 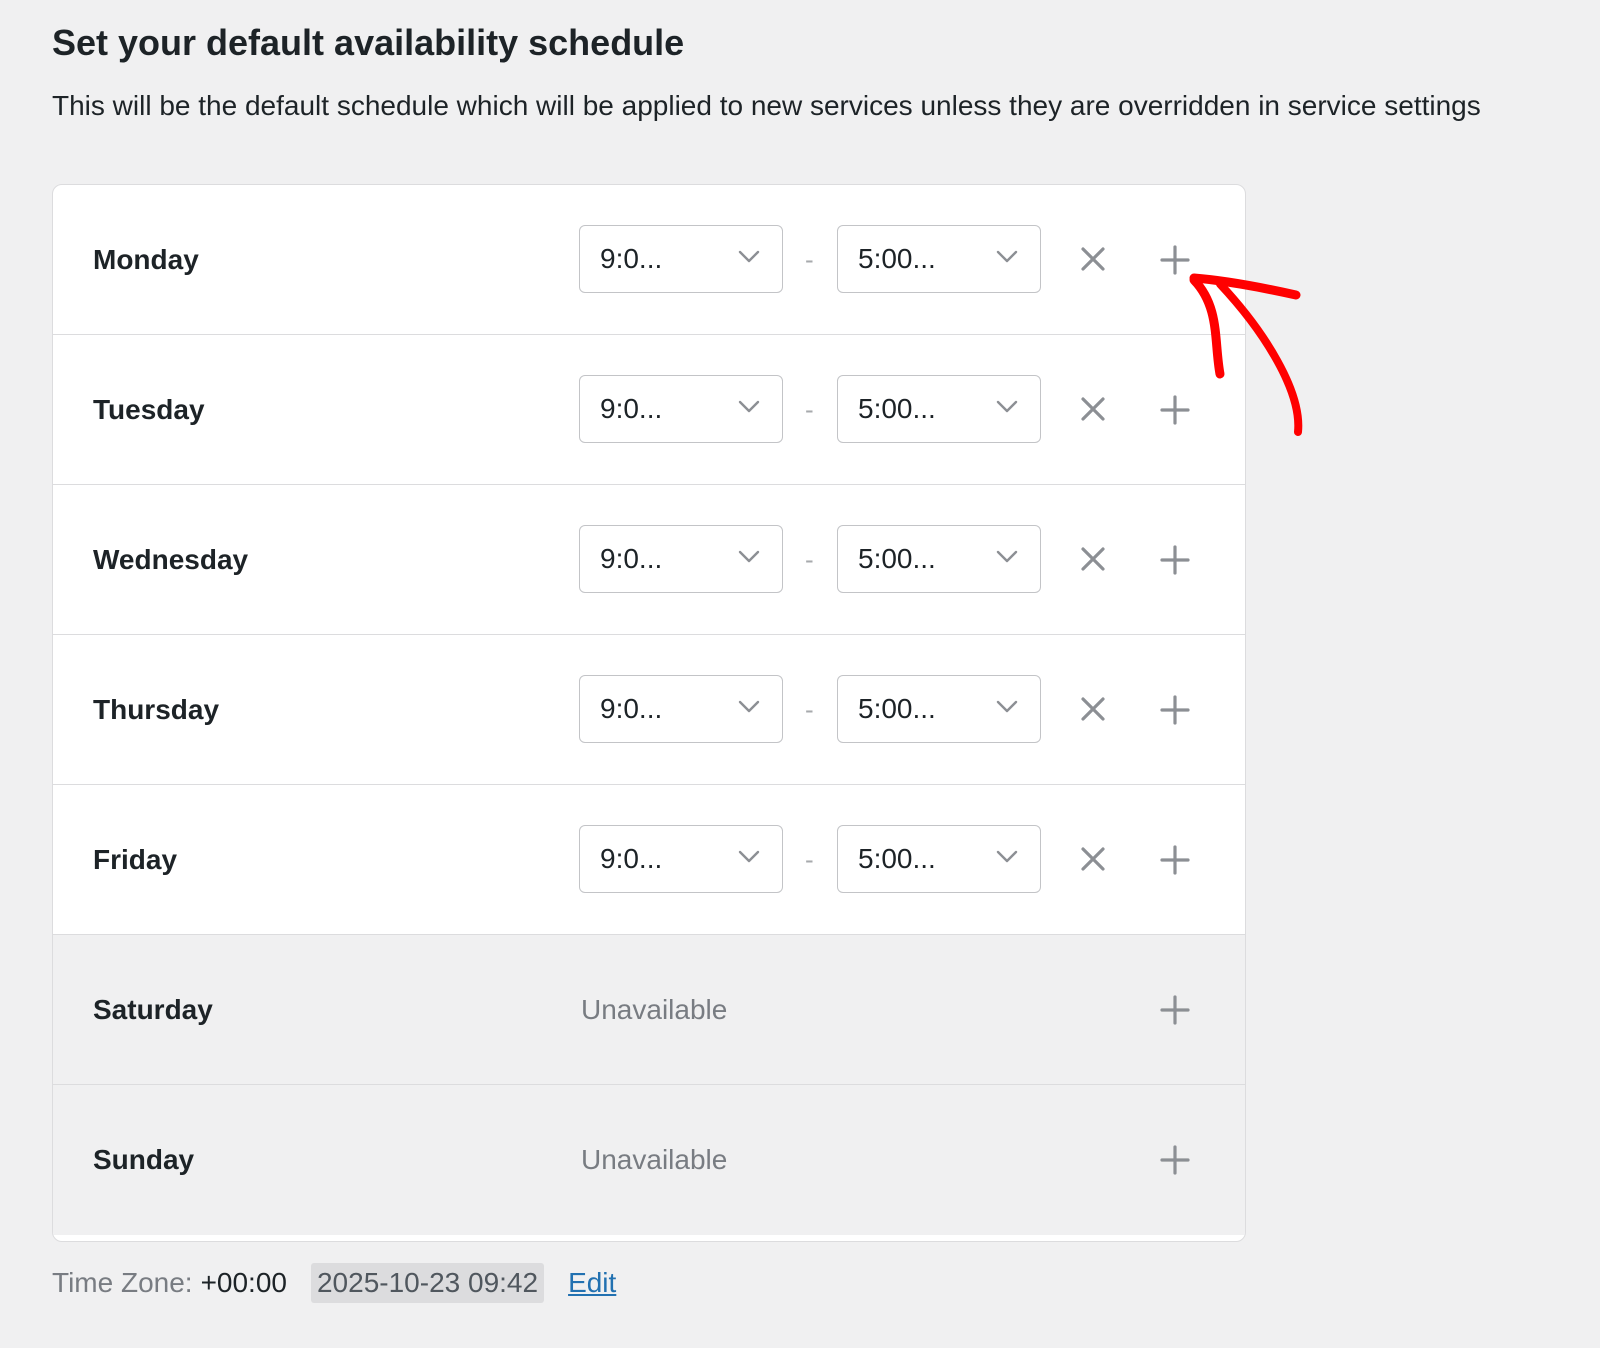 I want to click on schedule-row-sunday: Sunday Unavailable, so click(x=649, y=1160).